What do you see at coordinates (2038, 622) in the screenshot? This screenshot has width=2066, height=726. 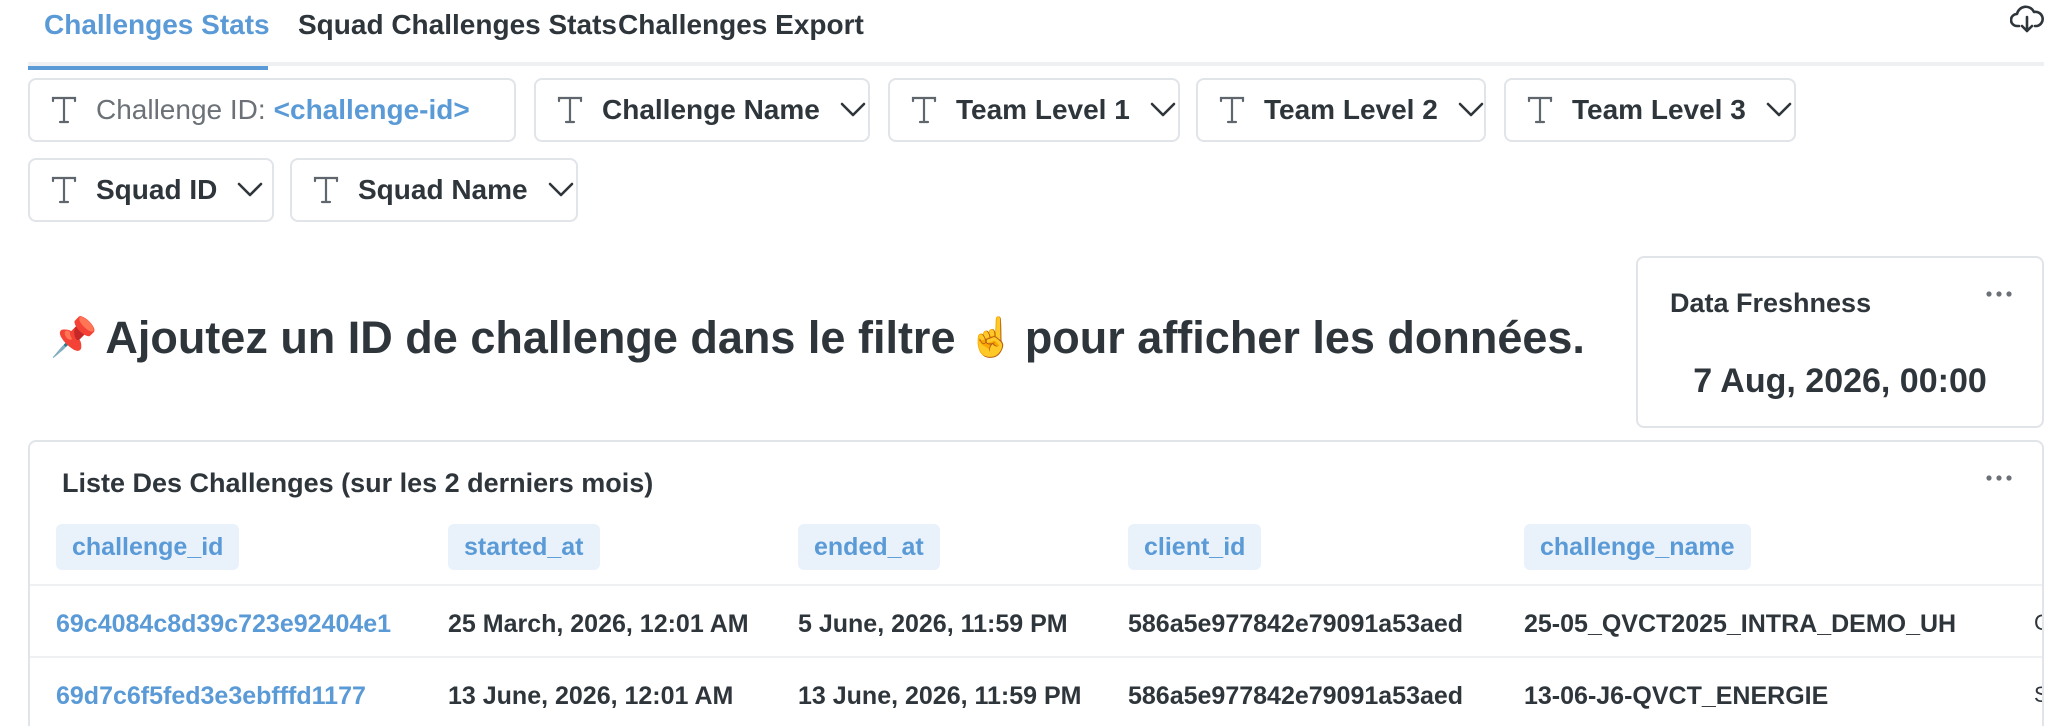 I see `truncated-cell: C` at bounding box center [2038, 622].